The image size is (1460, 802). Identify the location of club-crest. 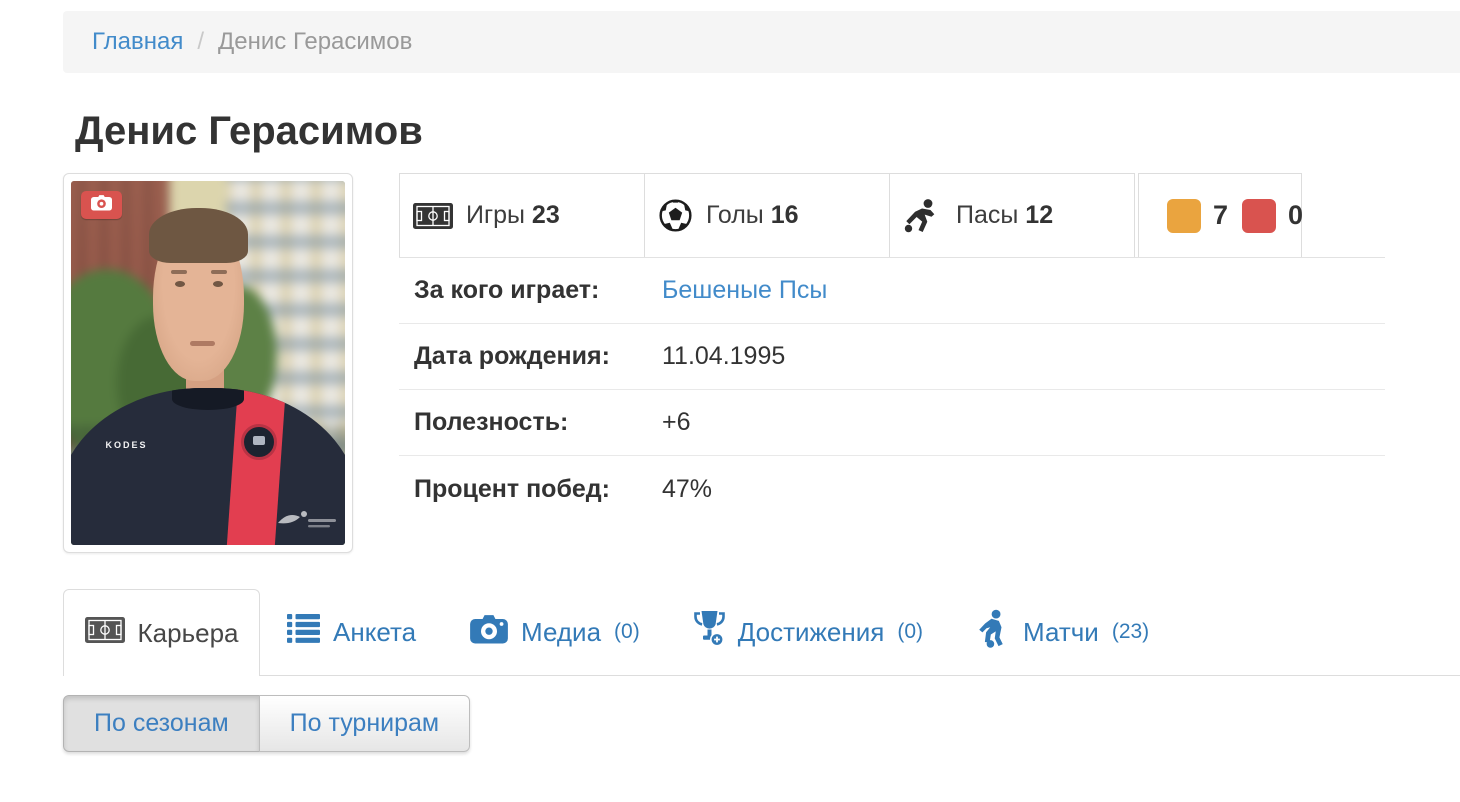
(259, 441).